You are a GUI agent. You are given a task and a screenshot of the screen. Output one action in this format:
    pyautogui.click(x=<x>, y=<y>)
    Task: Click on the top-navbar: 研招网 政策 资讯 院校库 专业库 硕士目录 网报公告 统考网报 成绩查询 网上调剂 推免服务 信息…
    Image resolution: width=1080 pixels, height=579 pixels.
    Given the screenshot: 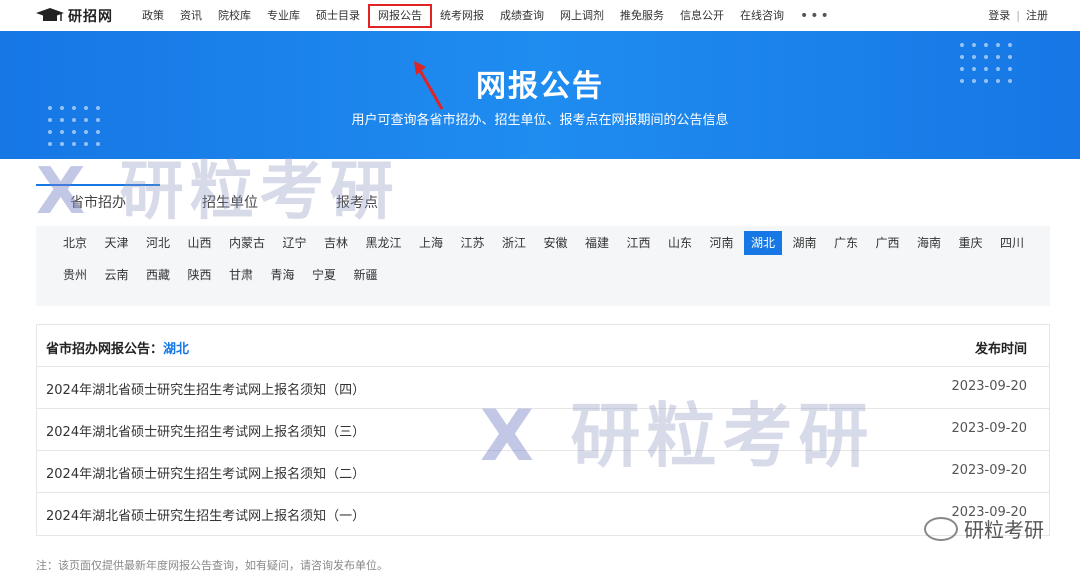 What is the action you would take?
    pyautogui.click(x=540, y=15)
    